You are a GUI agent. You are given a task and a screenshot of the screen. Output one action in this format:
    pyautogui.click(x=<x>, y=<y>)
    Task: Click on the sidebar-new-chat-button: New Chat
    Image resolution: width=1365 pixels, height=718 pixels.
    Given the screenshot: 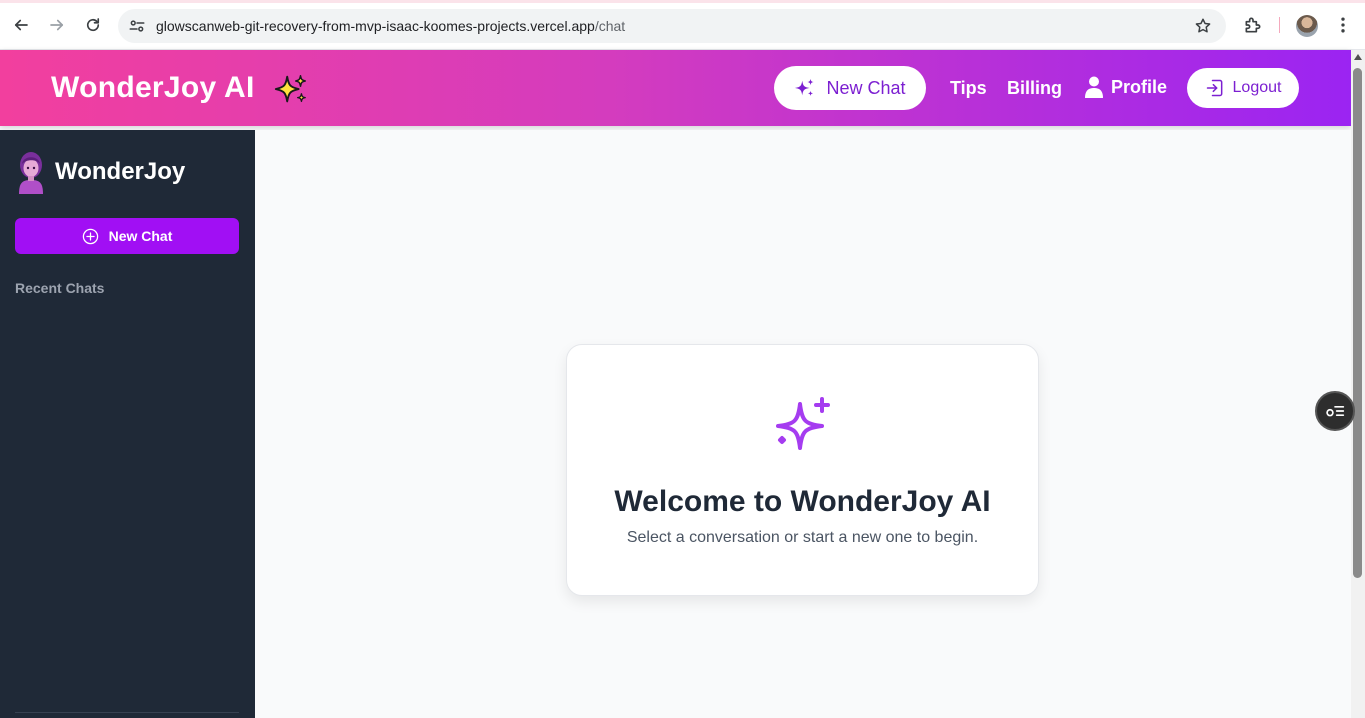 What is the action you would take?
    pyautogui.click(x=127, y=236)
    